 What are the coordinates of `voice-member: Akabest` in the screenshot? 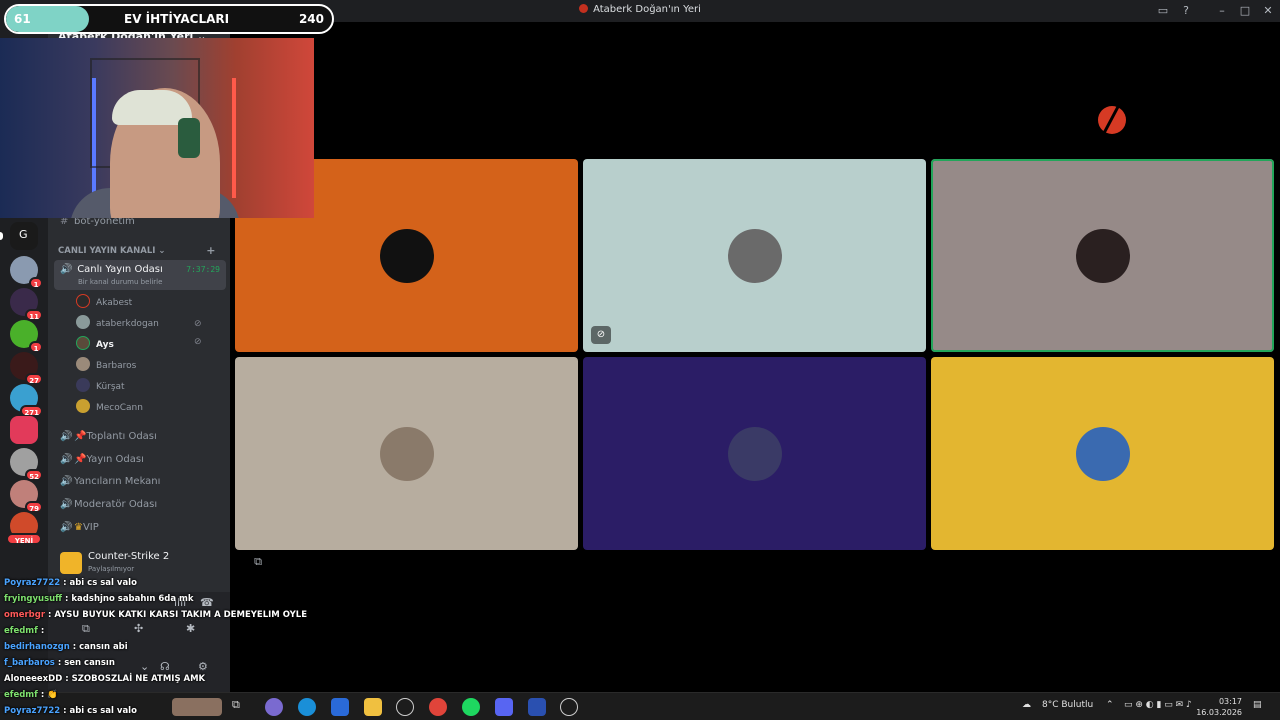 It's located at (104, 303).